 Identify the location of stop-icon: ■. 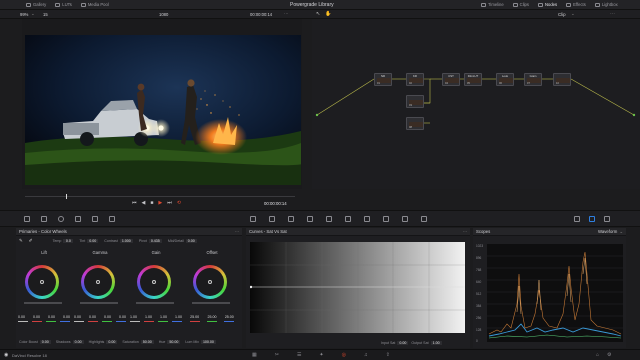
(151, 203).